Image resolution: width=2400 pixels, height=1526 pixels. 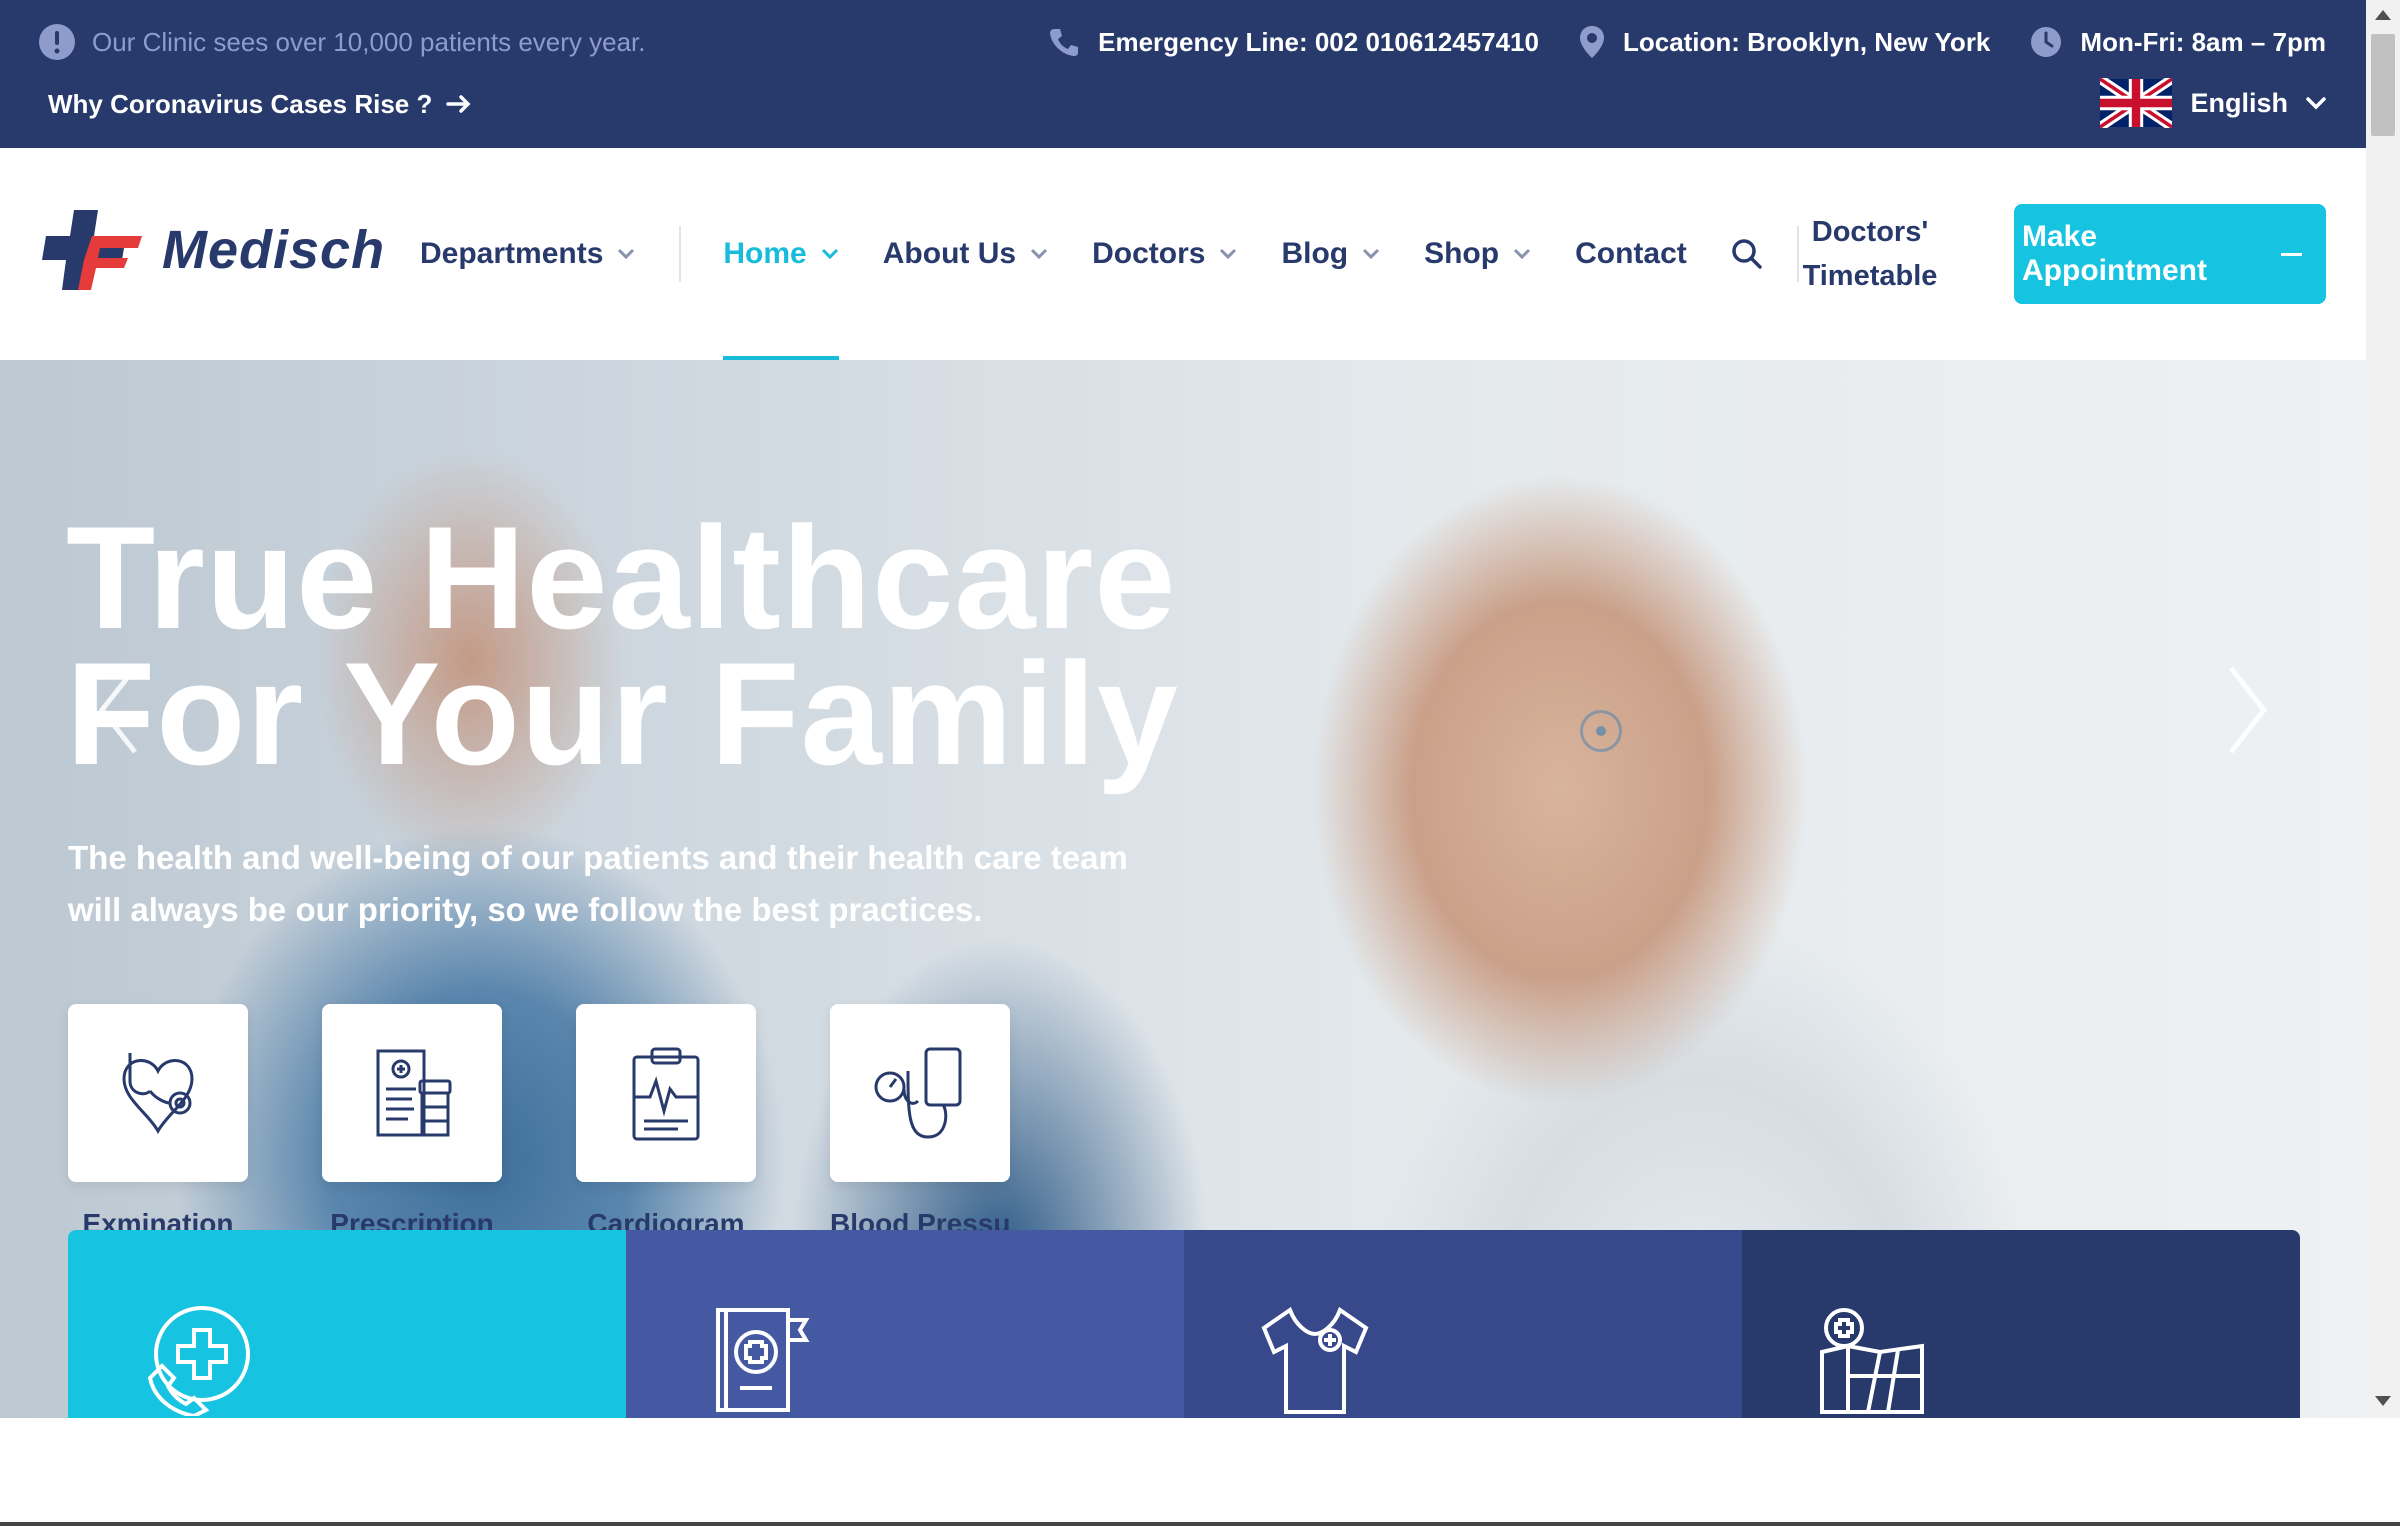 I want to click on make-appointment-button: Make Appointment, so click(x=2170, y=254).